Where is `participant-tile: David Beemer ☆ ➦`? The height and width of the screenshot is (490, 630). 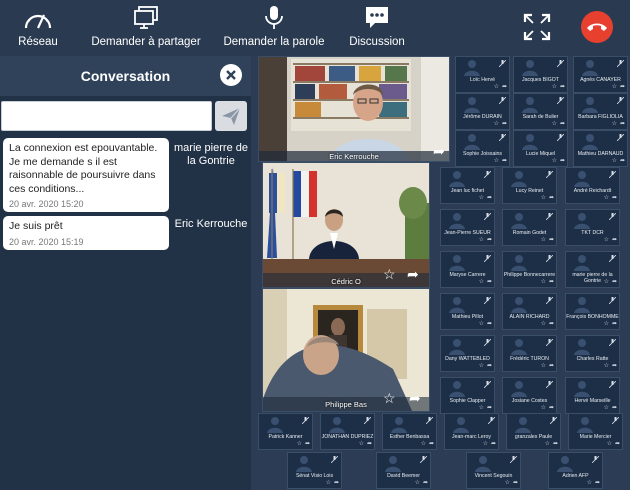
participant-tile: David Beemer ☆ ➦ is located at coordinates (403, 470).